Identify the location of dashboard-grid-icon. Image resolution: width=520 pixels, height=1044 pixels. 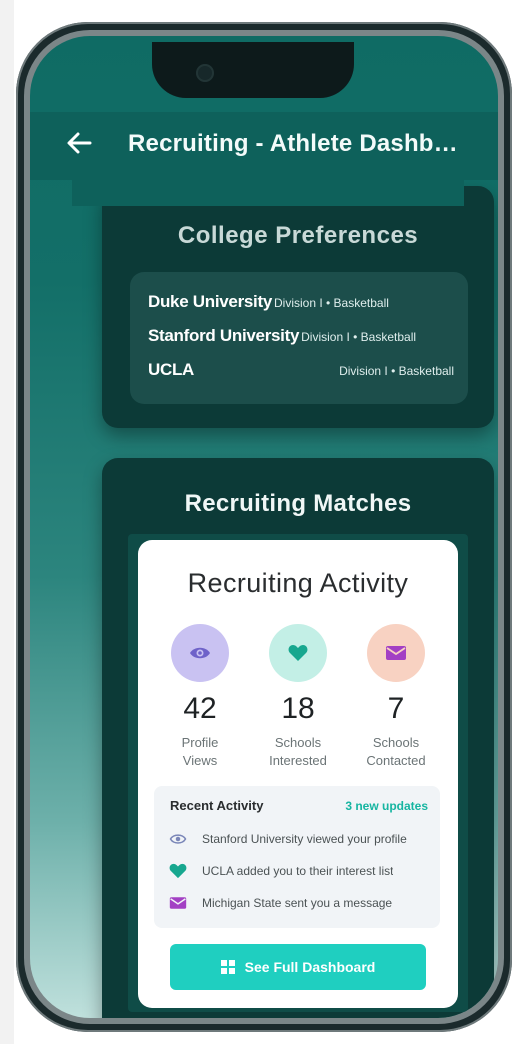
(227, 967).